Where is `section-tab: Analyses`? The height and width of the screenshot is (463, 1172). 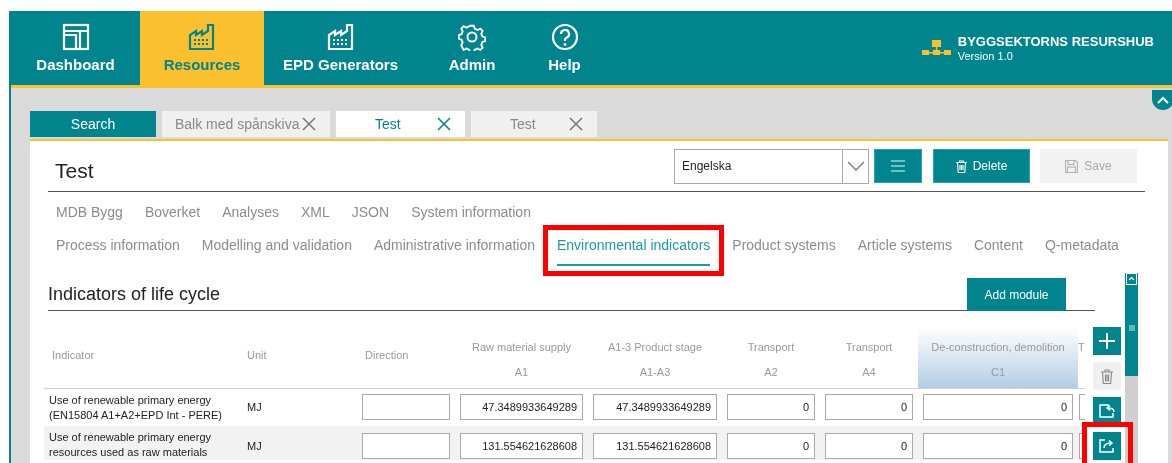
section-tab: Analyses is located at coordinates (250, 213).